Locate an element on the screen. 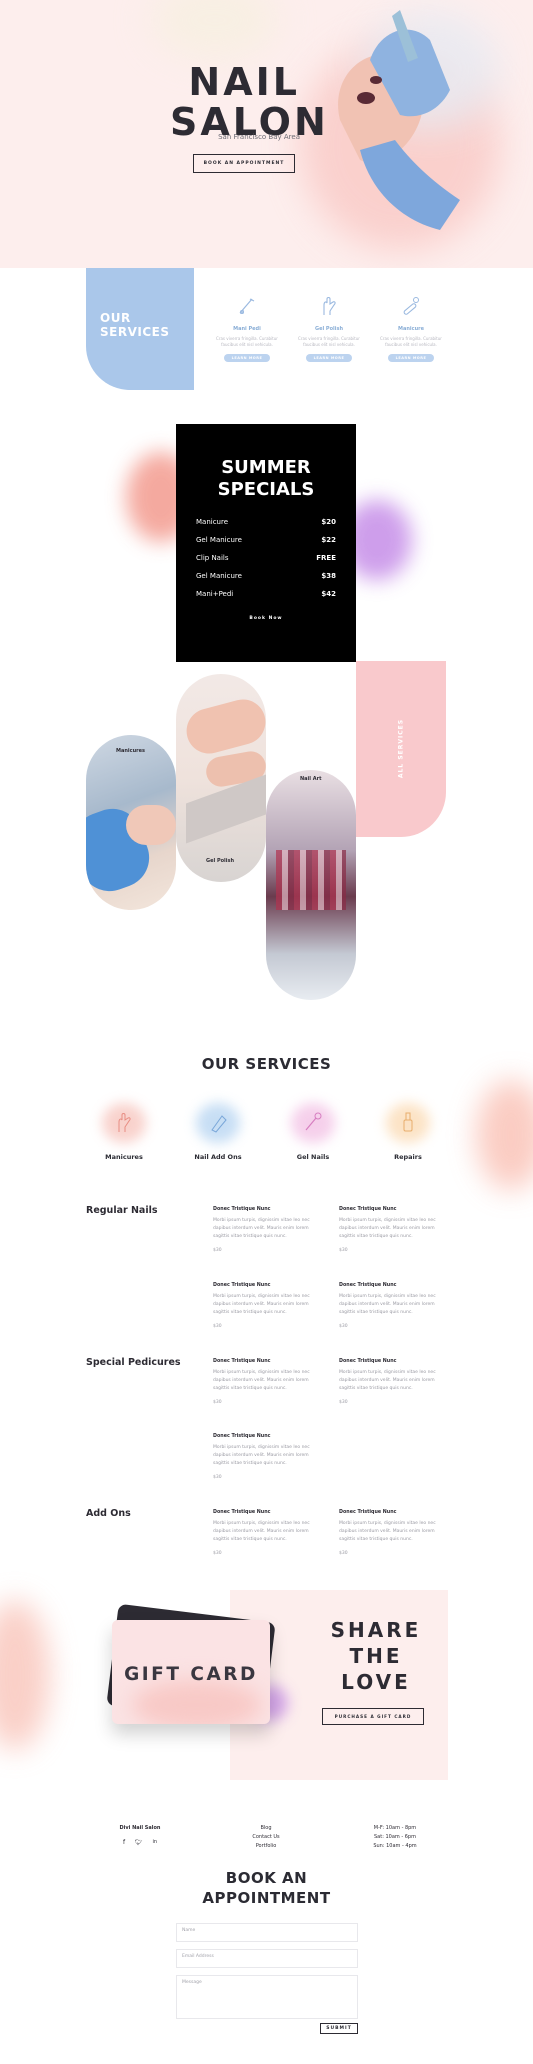  nail-art-photo is located at coordinates (311, 885).